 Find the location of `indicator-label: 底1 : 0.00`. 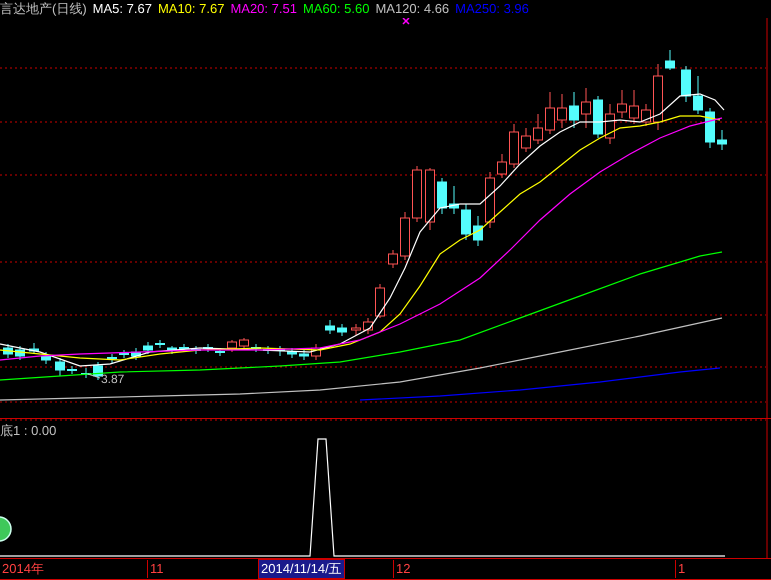

indicator-label: 底1 : 0.00 is located at coordinates (28, 431).